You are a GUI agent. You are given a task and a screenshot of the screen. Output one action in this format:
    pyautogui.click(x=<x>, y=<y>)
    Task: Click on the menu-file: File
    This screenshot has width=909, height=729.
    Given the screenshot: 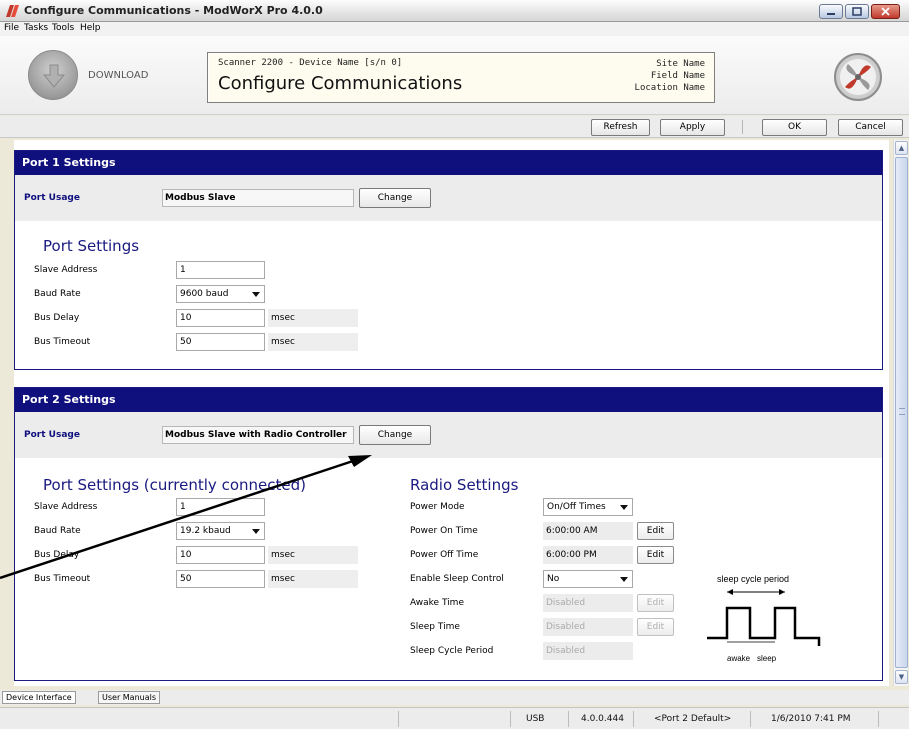 What is the action you would take?
    pyautogui.click(x=11, y=28)
    